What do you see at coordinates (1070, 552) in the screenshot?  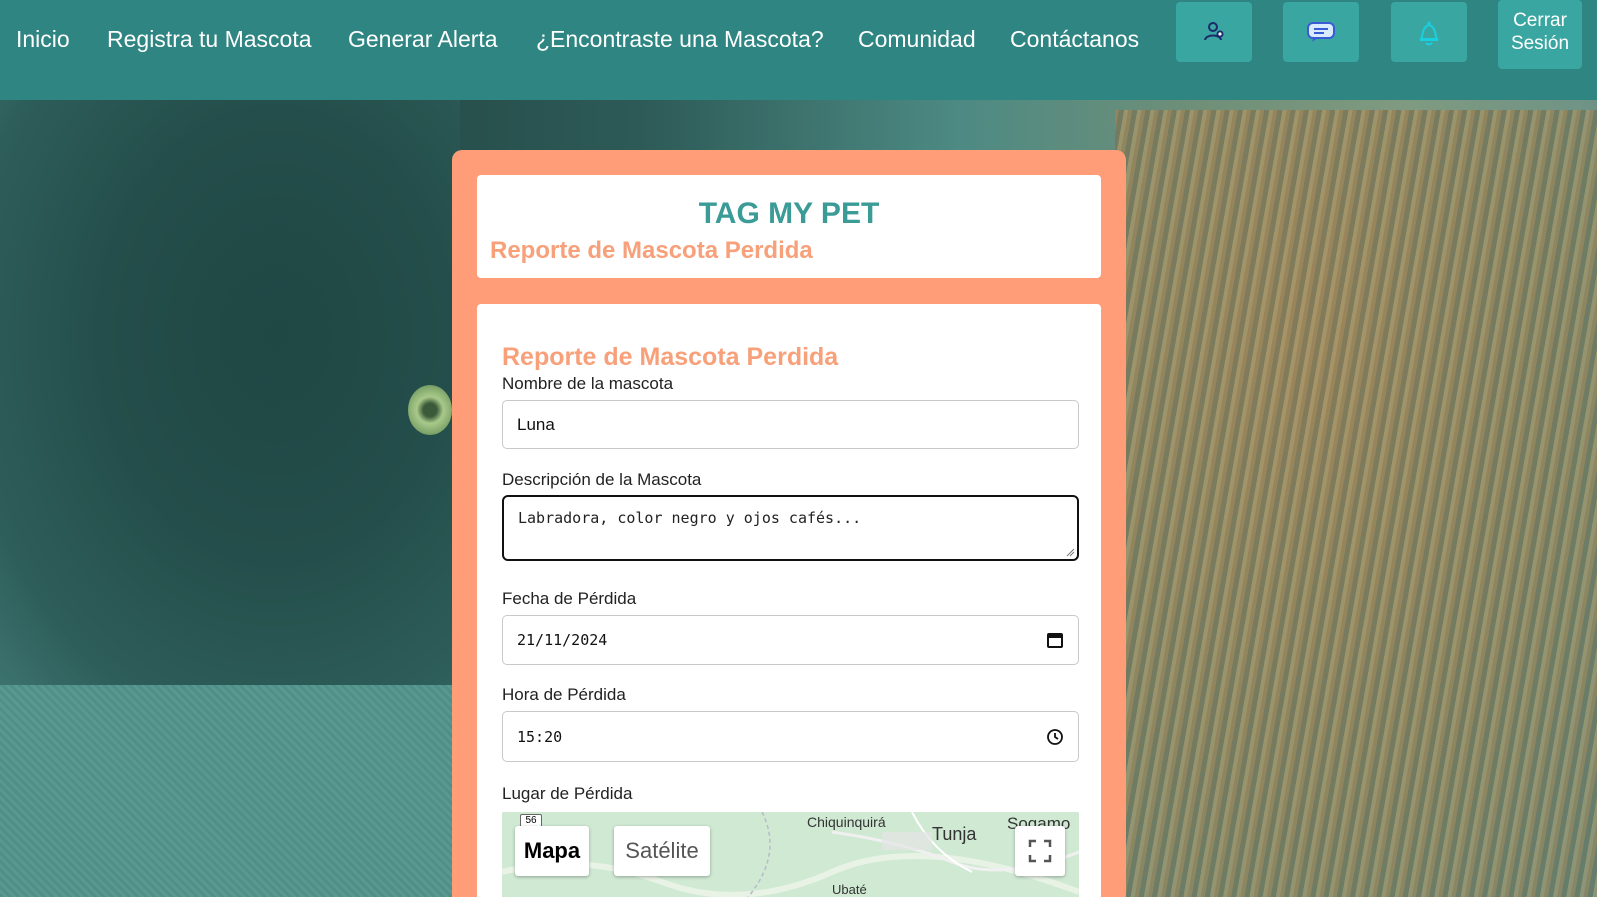 I see `resize-grip-icon` at bounding box center [1070, 552].